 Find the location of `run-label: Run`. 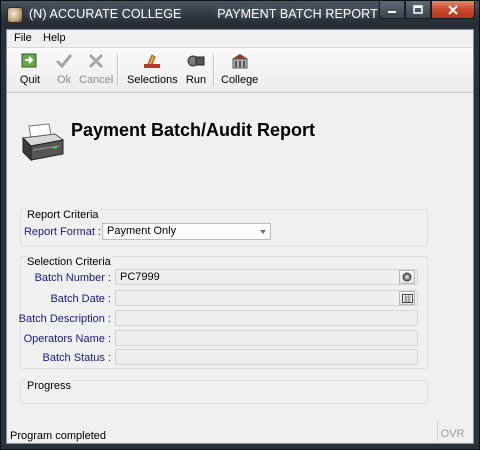

run-label: Run is located at coordinates (196, 80).